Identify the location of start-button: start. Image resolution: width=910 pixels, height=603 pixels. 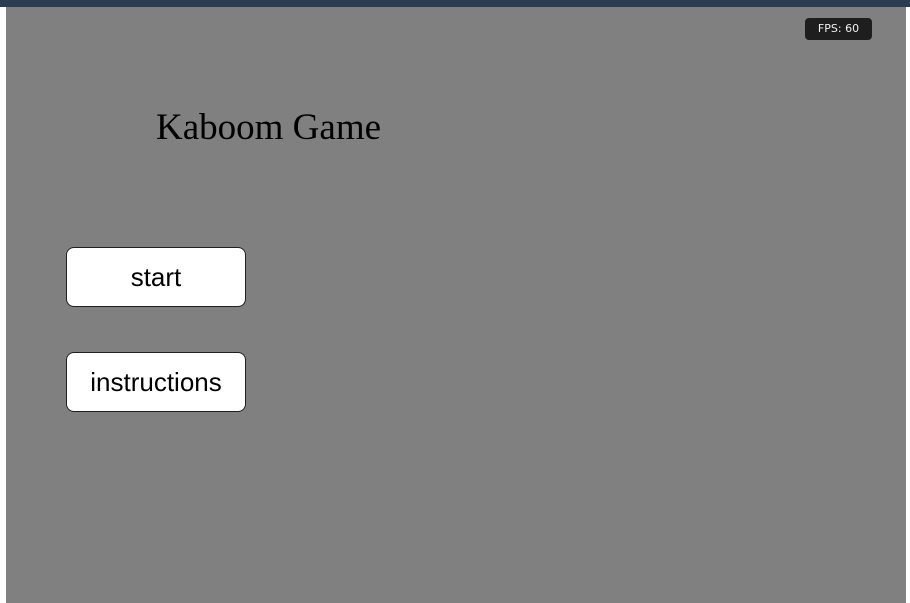
(156, 277).